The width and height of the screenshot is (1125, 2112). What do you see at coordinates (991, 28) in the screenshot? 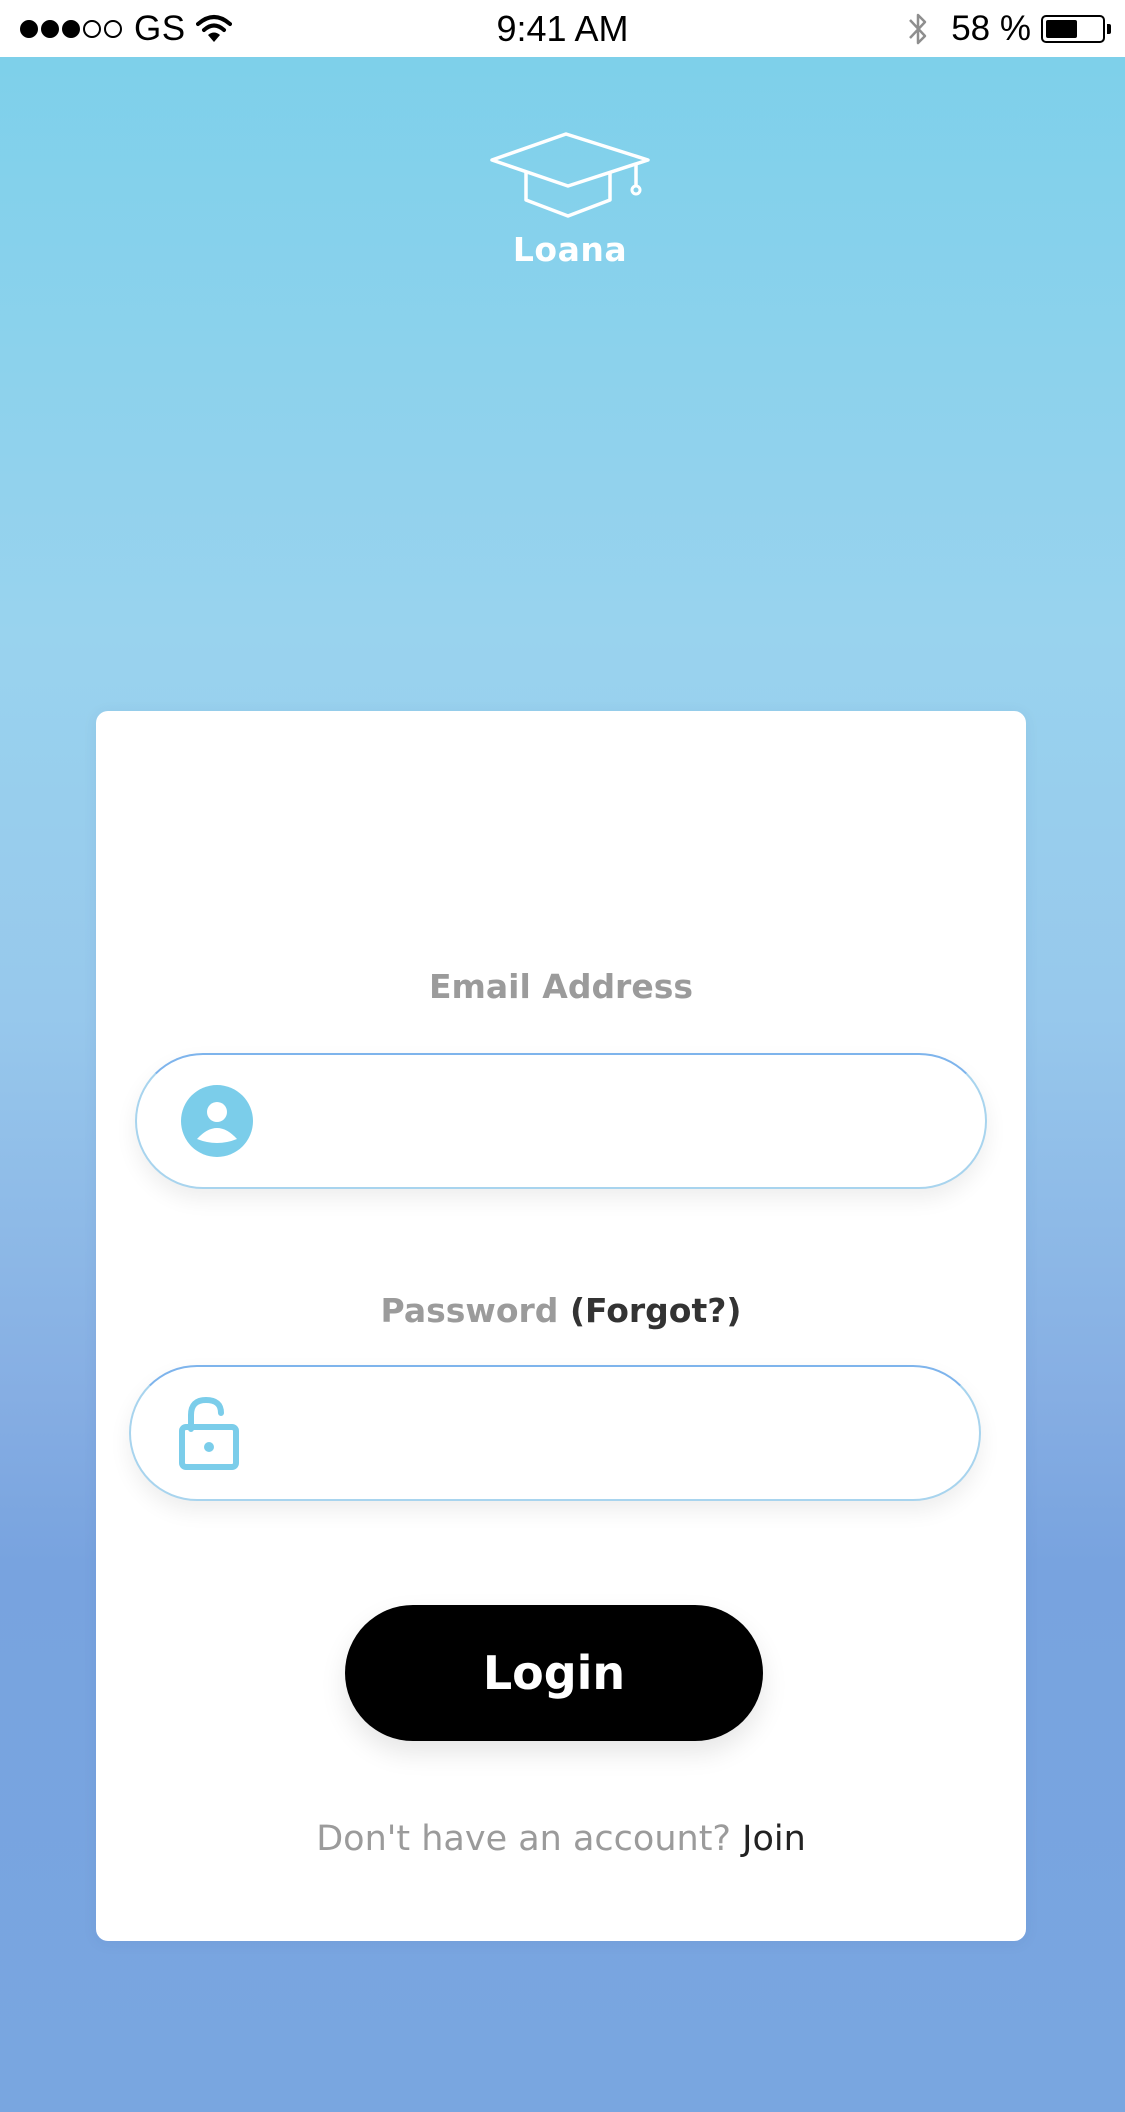
I see `battery-percentage: 58 %` at bounding box center [991, 28].